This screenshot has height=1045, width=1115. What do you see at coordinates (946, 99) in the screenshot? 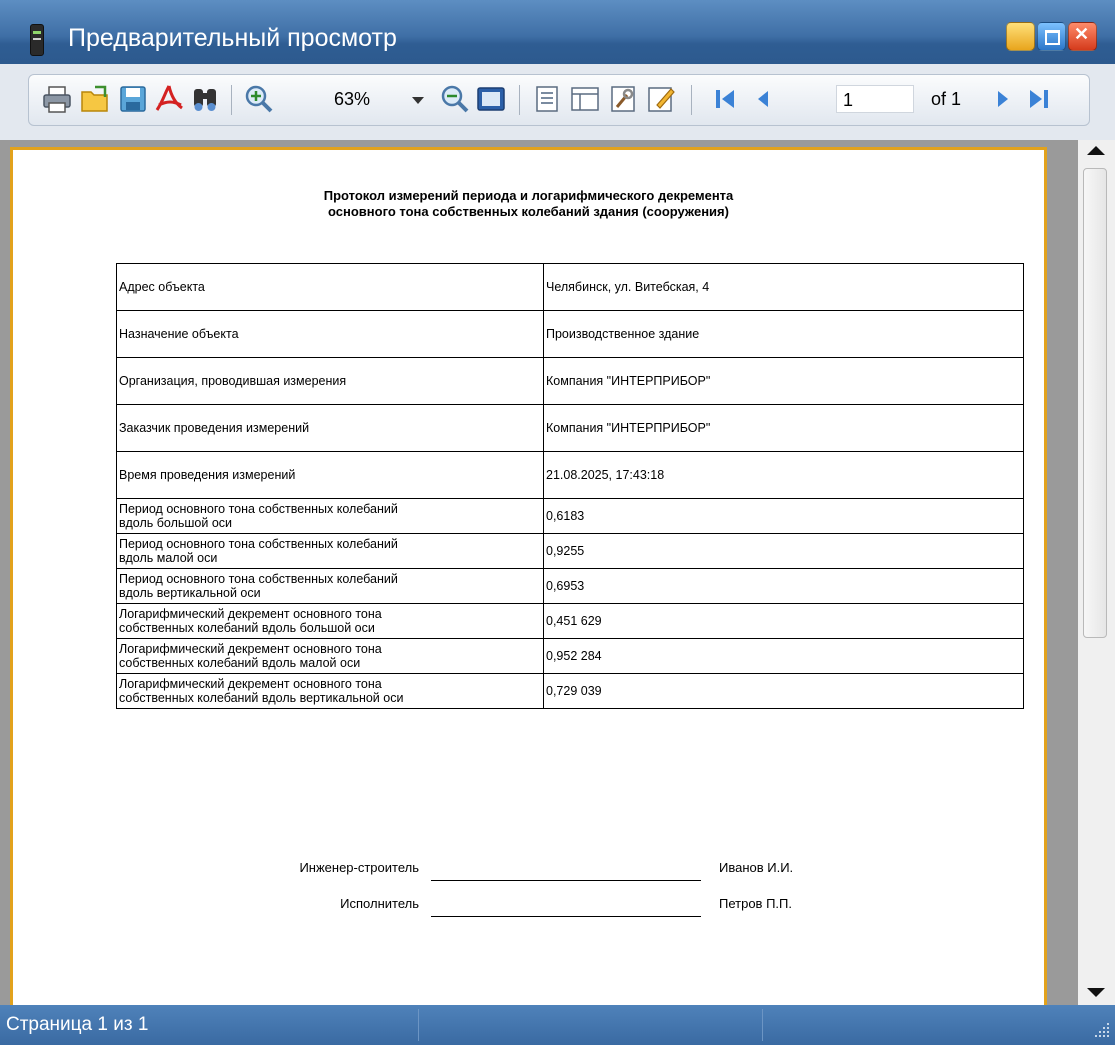
I see `page-count-label: of 1` at bounding box center [946, 99].